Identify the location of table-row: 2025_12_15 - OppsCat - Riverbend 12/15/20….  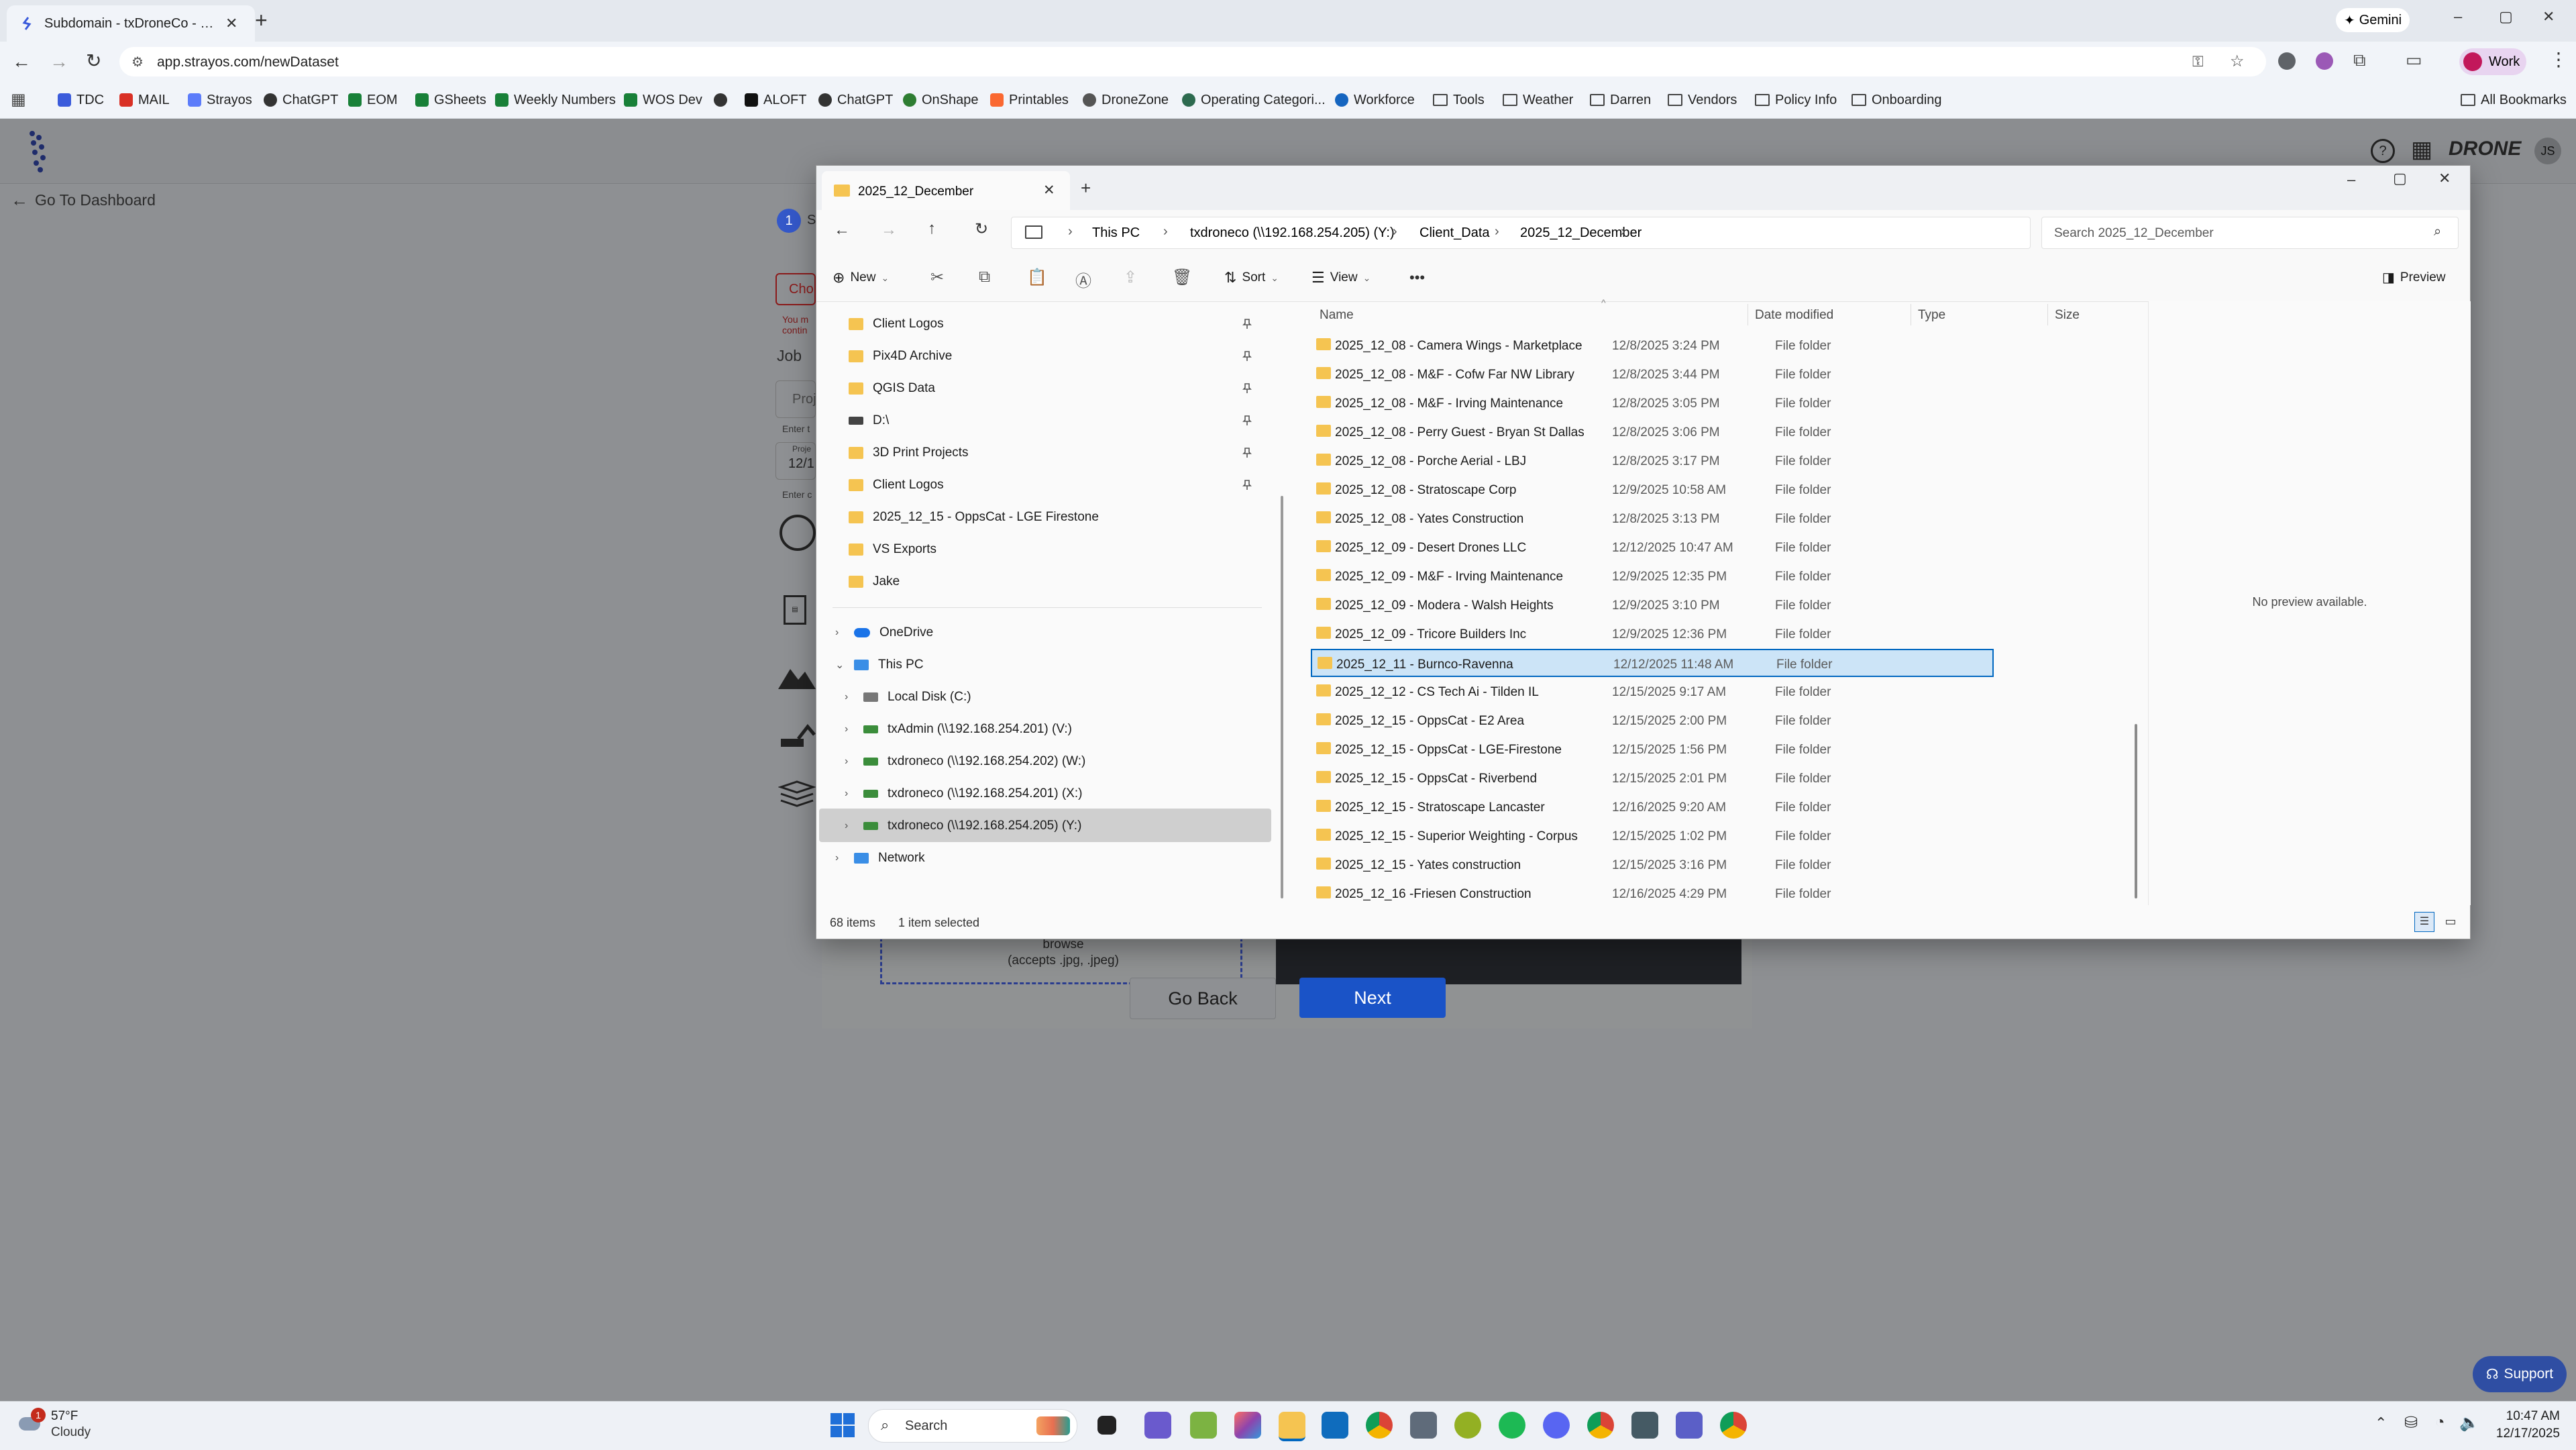
(1652, 778).